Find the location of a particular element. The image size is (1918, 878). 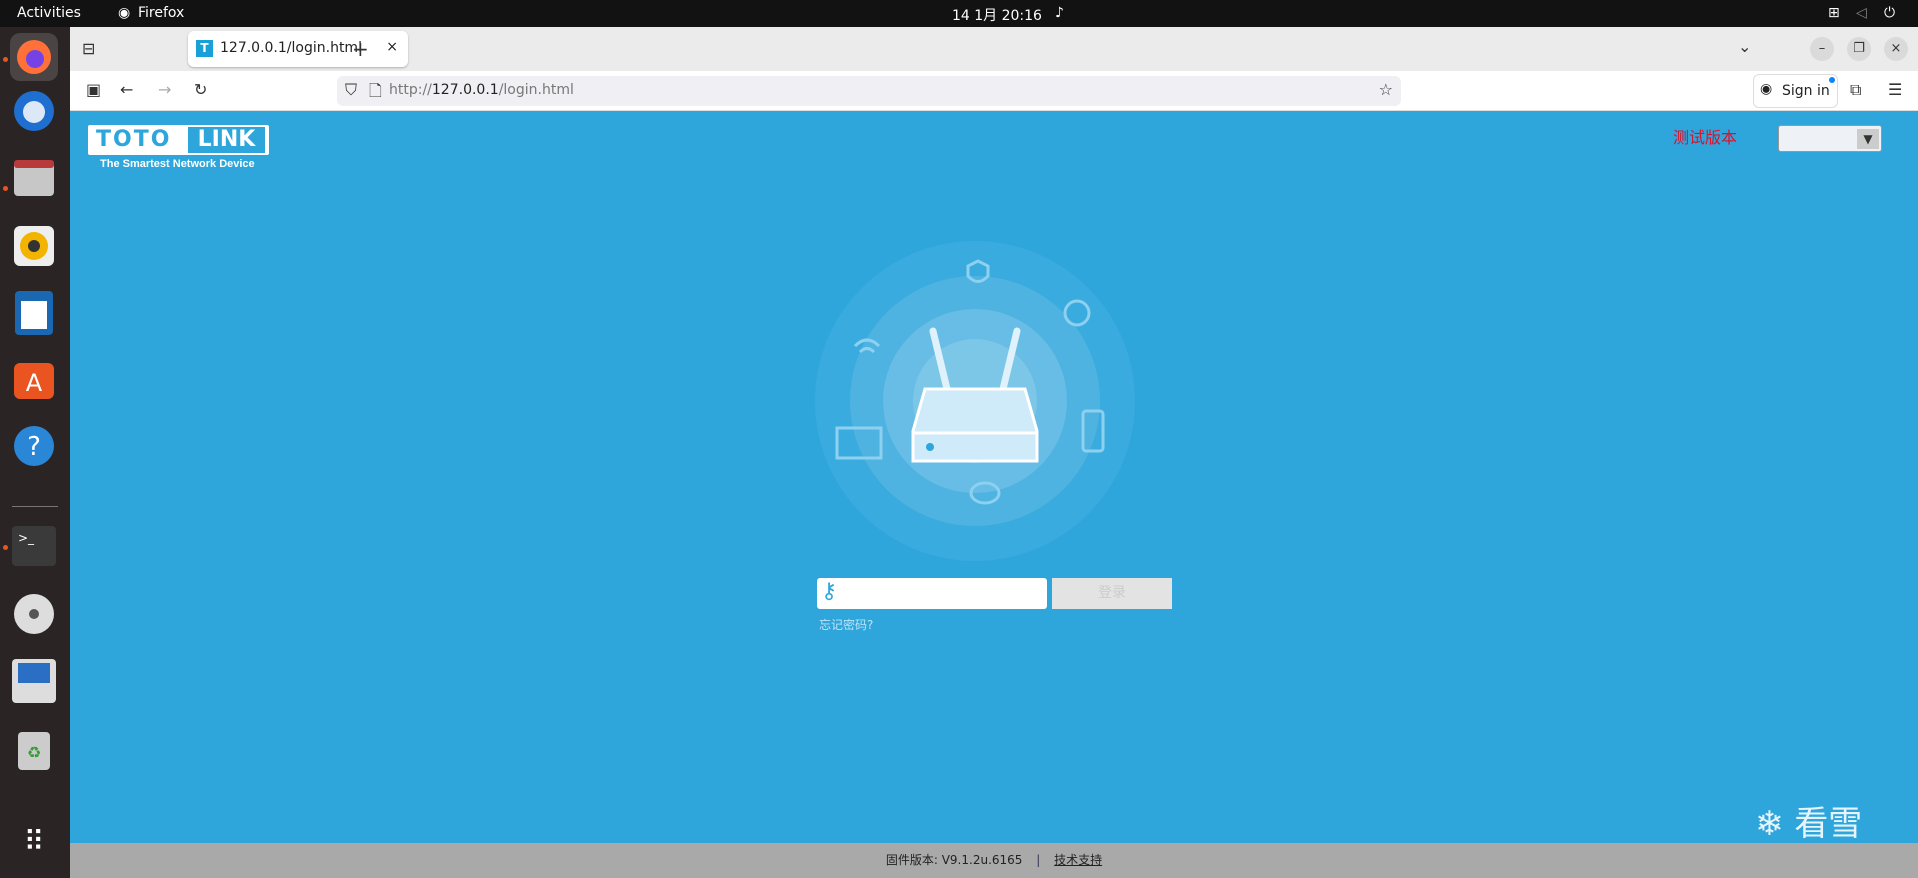

snowflake-icon: ❄ is located at coordinates (1769, 824).